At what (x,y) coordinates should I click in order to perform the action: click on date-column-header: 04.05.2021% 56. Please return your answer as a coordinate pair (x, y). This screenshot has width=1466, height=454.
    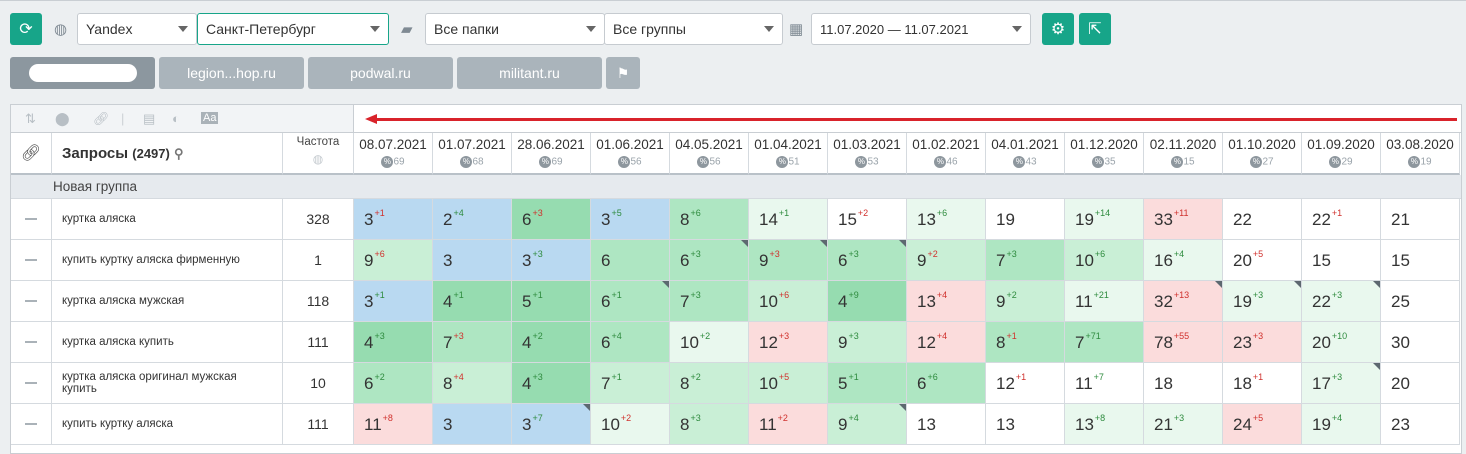
    Looking at the image, I should click on (709, 154).